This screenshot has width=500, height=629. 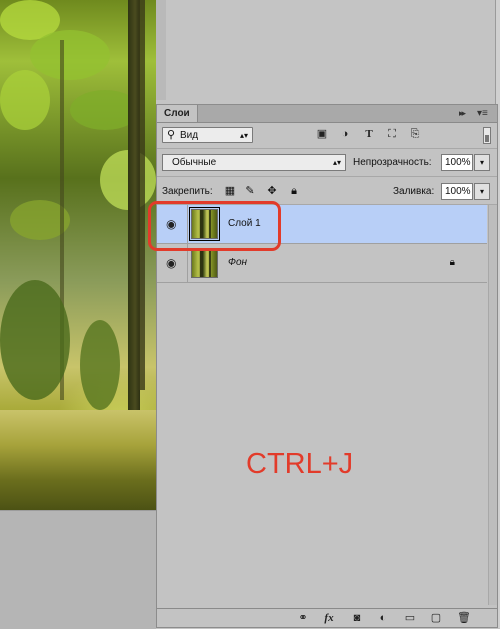 I want to click on search-icon: ⚲, so click(x=171, y=135).